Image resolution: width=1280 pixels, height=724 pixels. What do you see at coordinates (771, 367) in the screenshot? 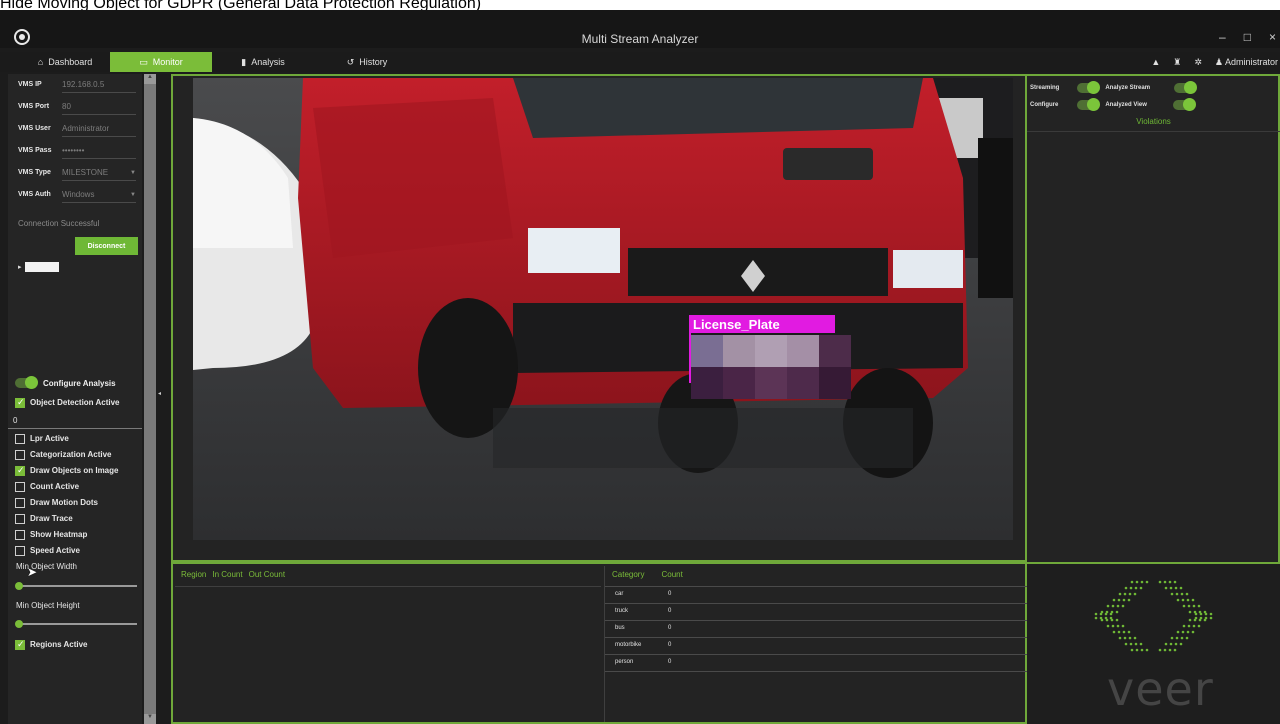
I see `pixelated-plate` at bounding box center [771, 367].